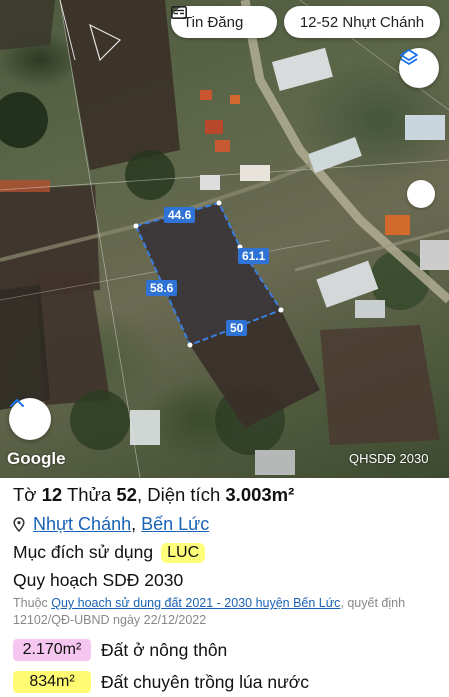  What do you see at coordinates (237, 328) in the screenshot?
I see `edge-label-bottom: 50` at bounding box center [237, 328].